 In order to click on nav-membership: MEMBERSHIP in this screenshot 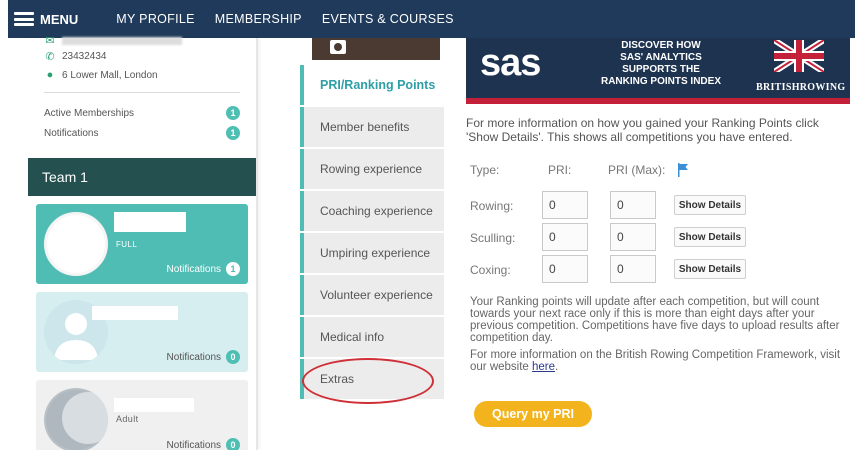, I will do `click(258, 19)`.